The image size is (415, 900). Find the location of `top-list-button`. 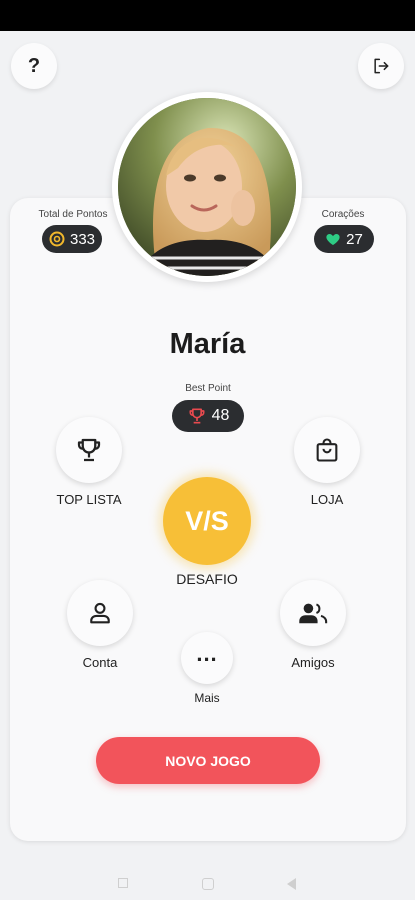

top-list-button is located at coordinates (89, 450).